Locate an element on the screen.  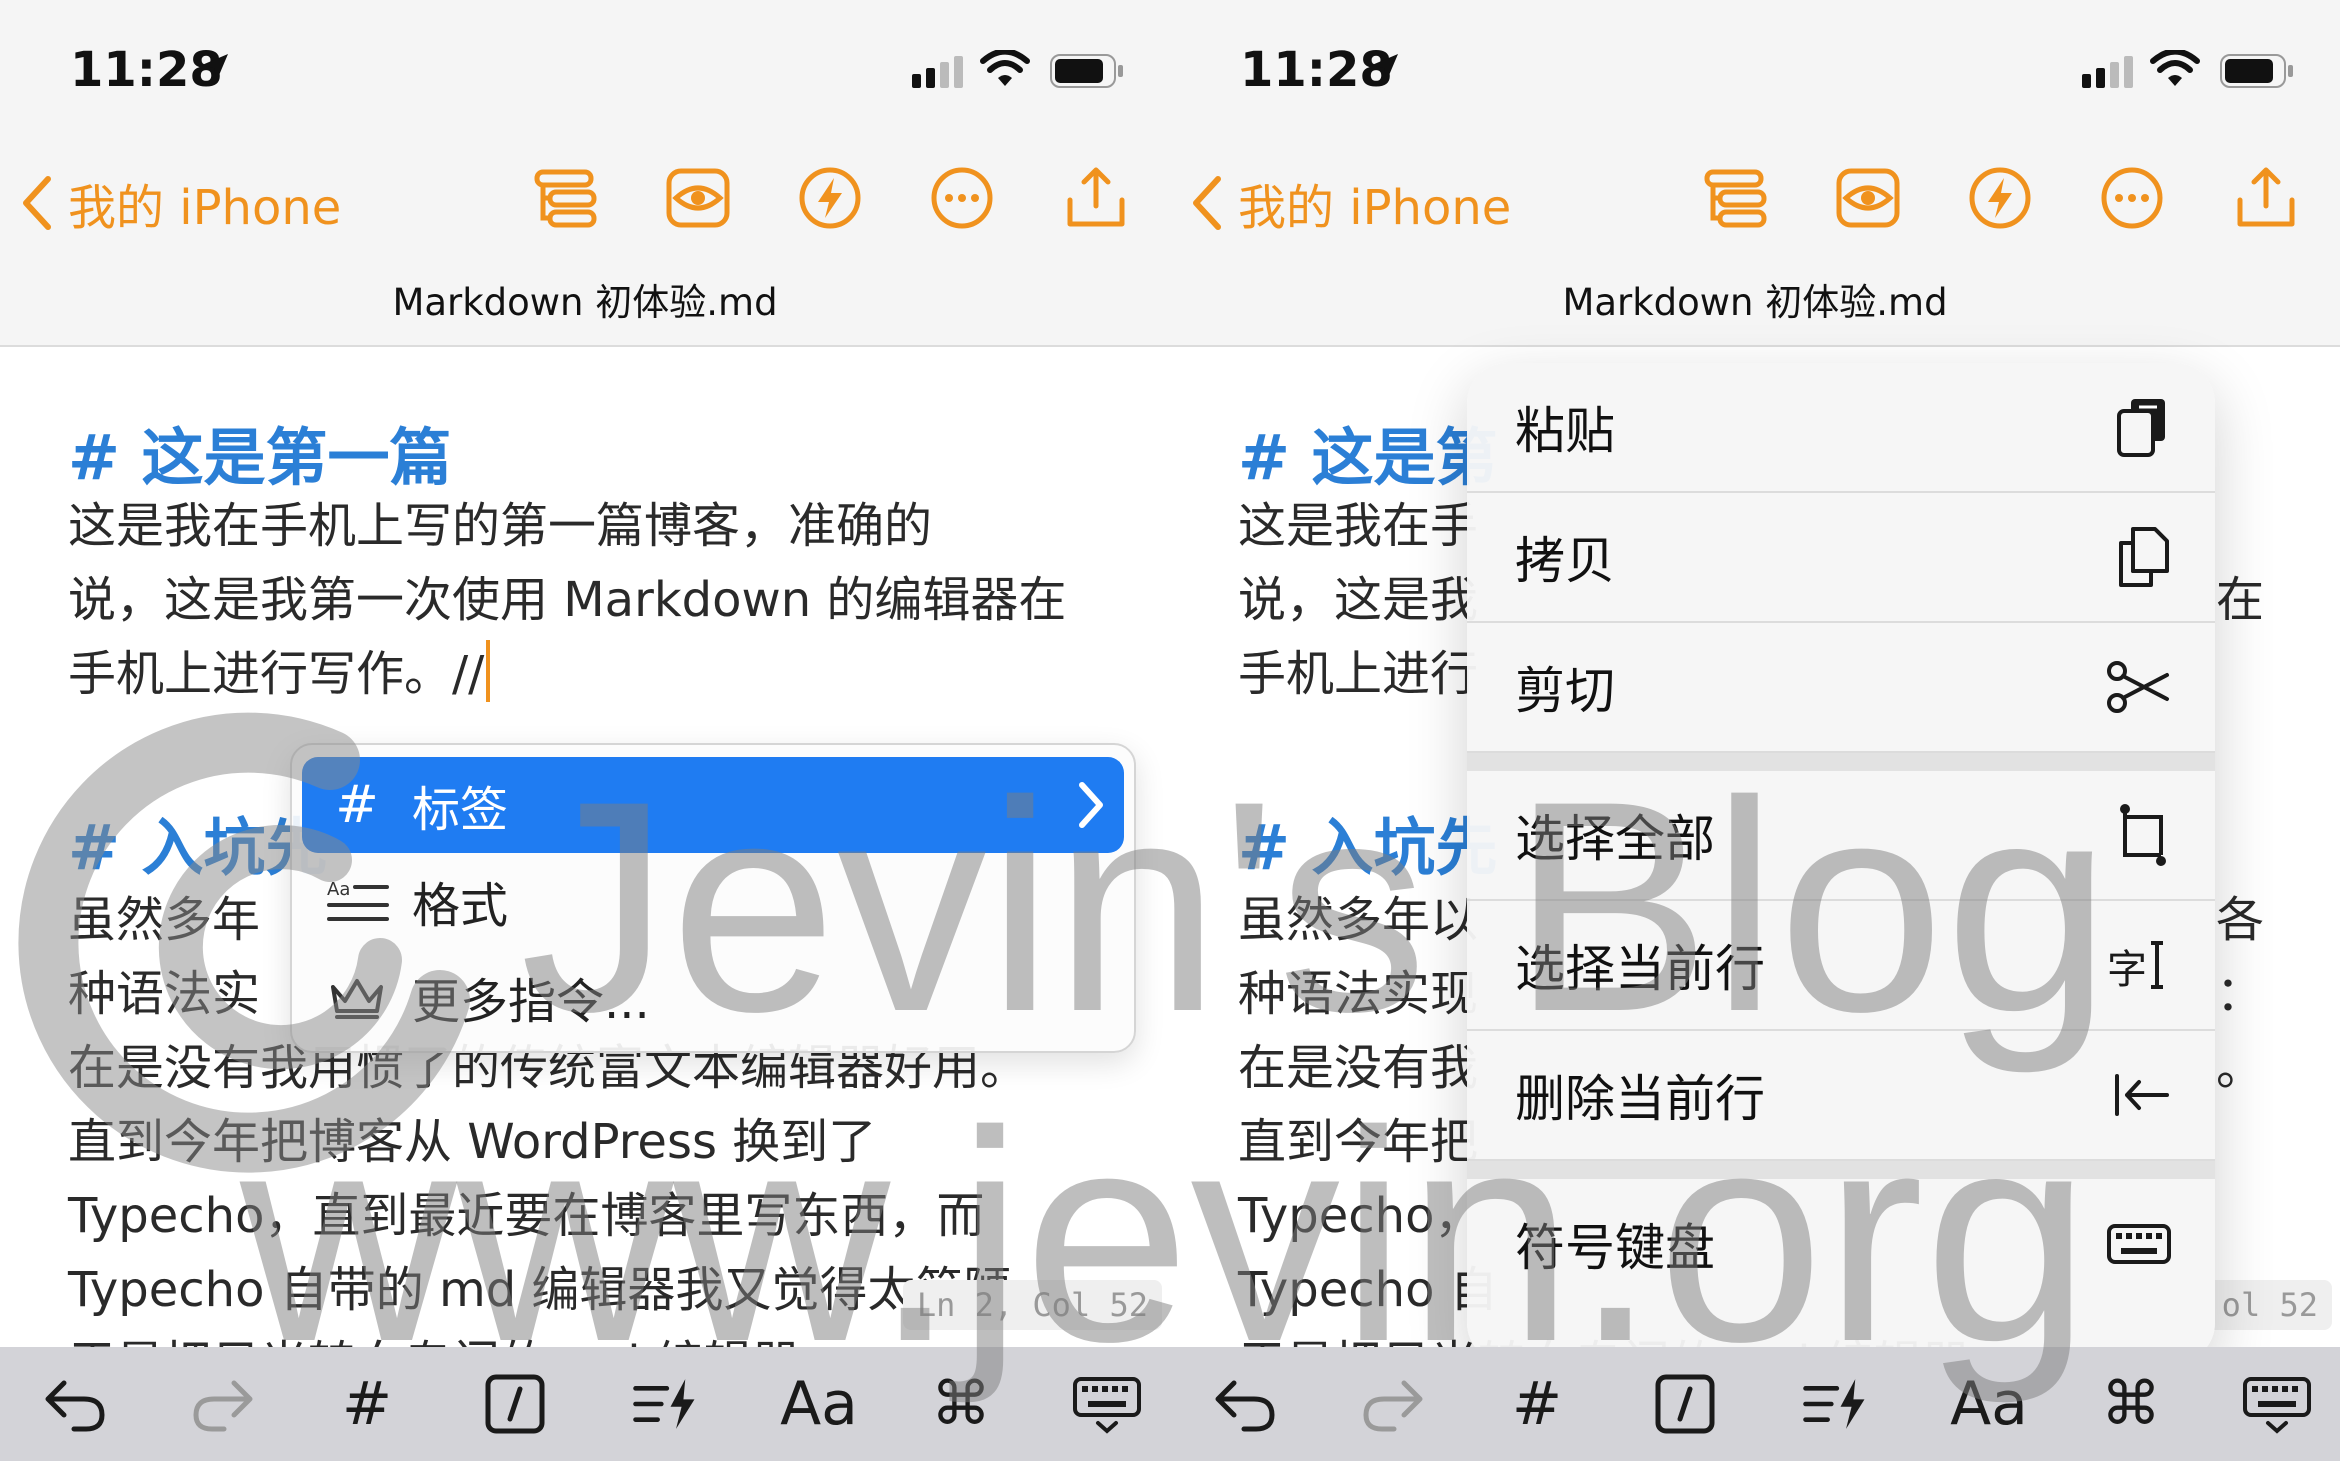
cellular-signal-icon is located at coordinates (2107, 72).